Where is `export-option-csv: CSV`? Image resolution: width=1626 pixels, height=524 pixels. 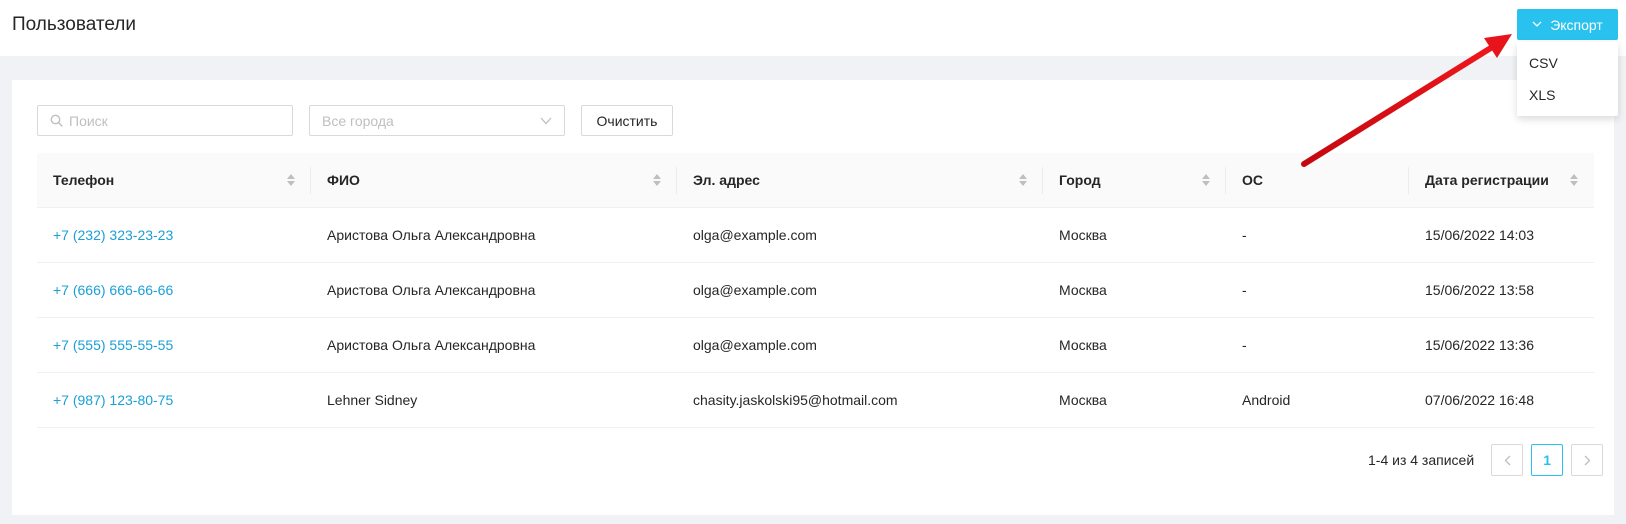
export-option-csv: CSV is located at coordinates (1567, 63).